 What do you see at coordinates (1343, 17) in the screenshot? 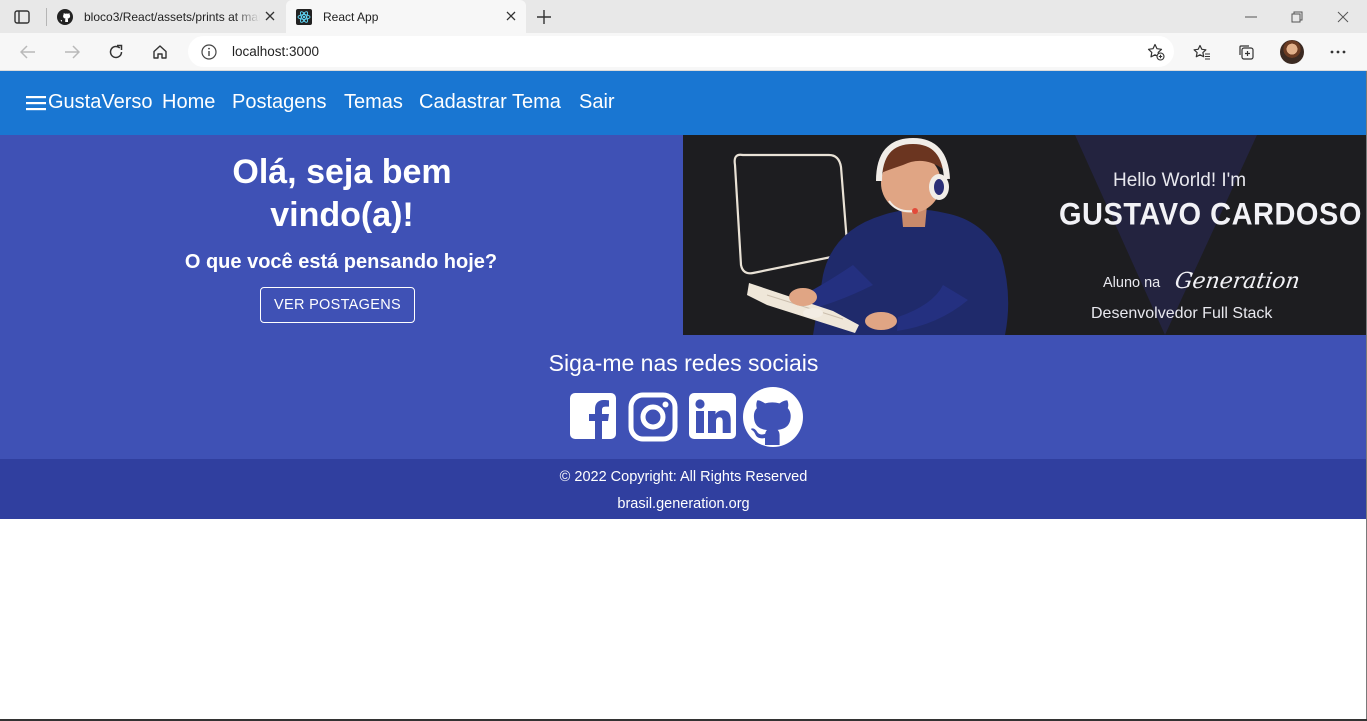
I see `close-window-icon` at bounding box center [1343, 17].